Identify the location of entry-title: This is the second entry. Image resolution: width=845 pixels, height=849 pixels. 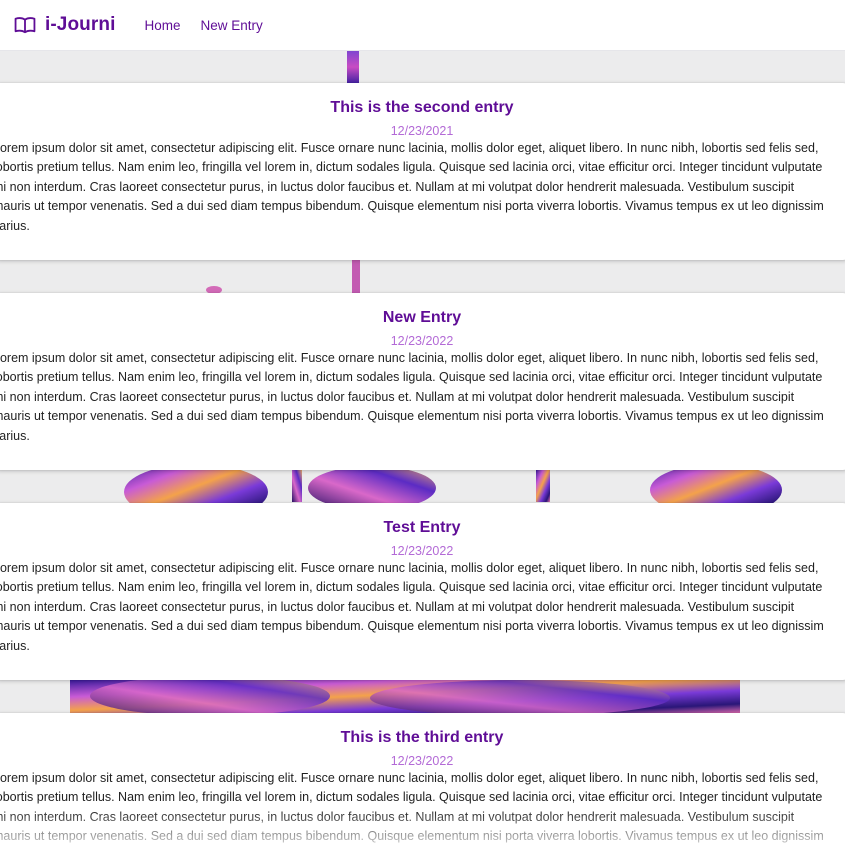
(422, 107).